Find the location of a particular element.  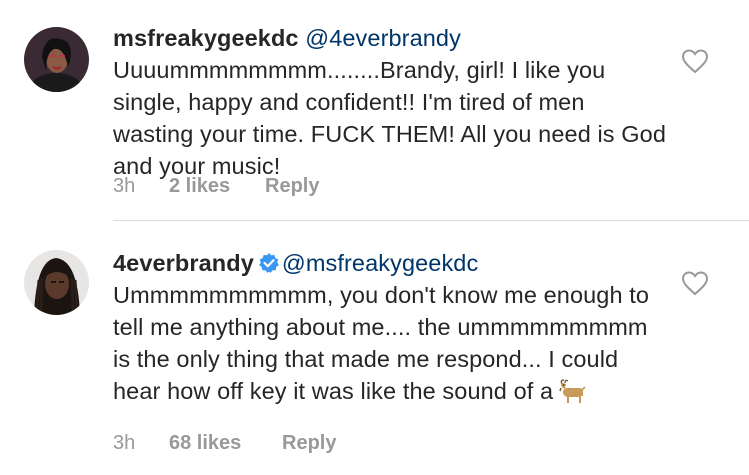

comment-likes: 68 likes is located at coordinates (225, 443).